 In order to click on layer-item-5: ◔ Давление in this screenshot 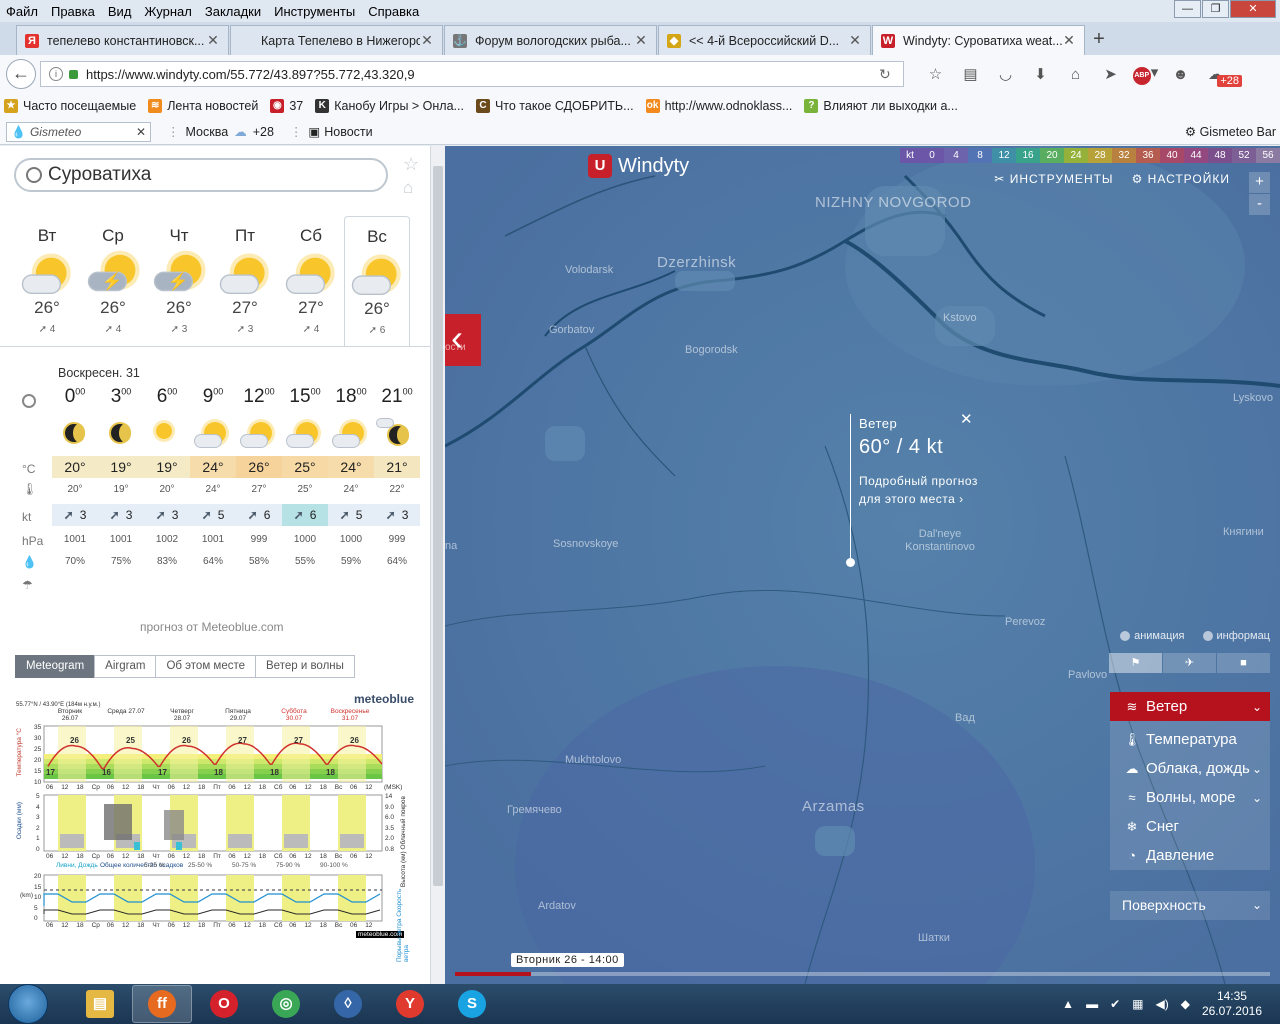, I will do `click(1190, 855)`.